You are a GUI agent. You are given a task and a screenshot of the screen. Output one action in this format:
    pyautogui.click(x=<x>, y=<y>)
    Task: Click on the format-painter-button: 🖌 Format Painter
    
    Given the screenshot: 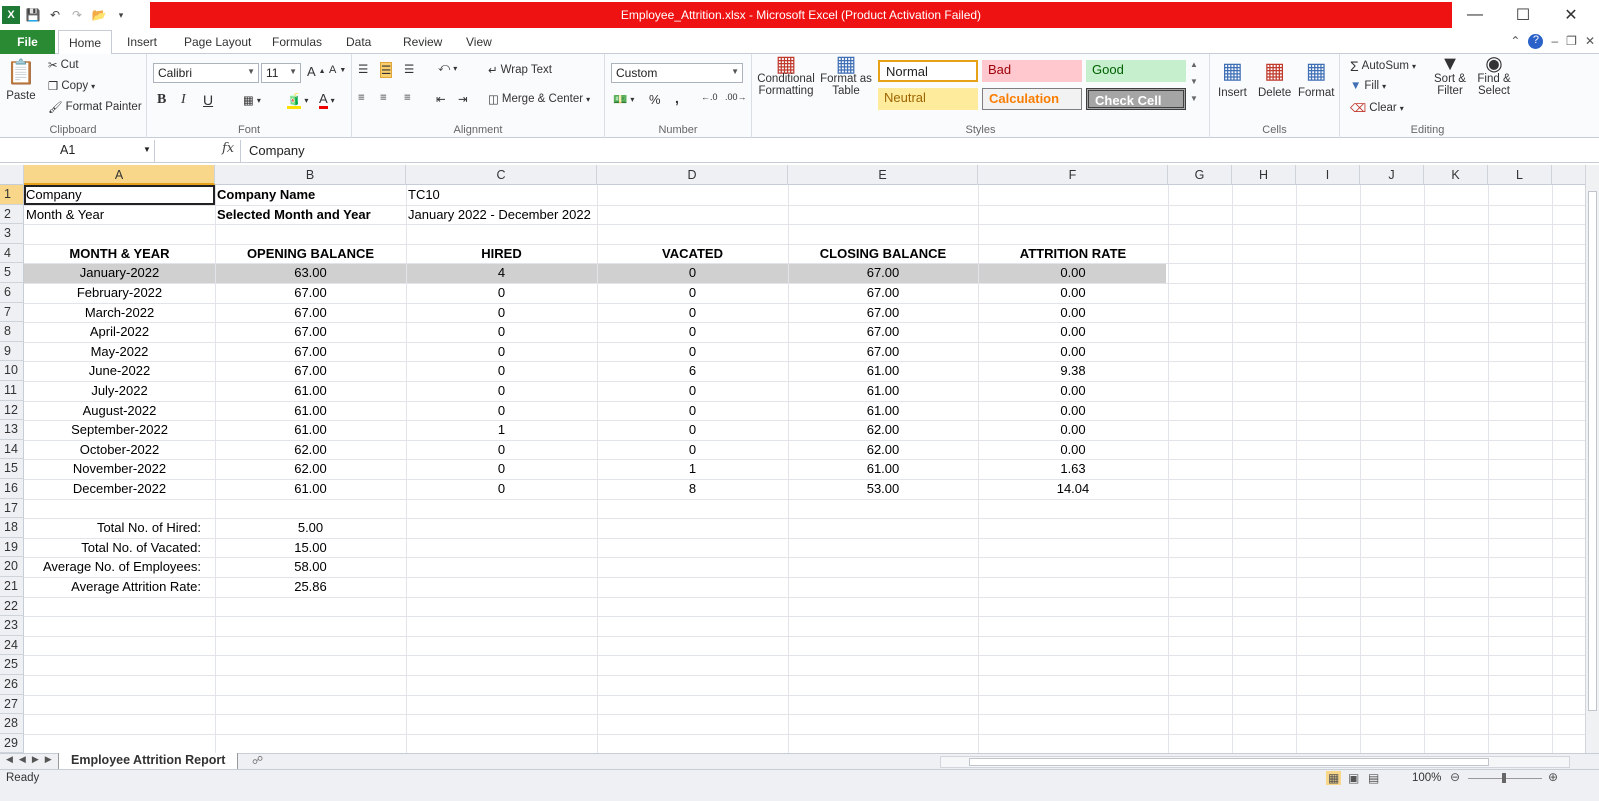 What is the action you would take?
    pyautogui.click(x=95, y=107)
    